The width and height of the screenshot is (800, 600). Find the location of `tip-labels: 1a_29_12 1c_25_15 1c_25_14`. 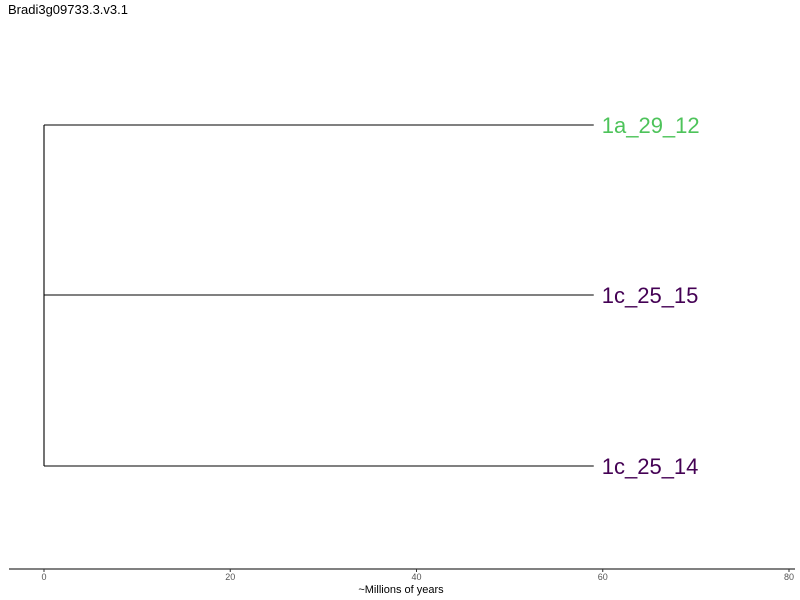

tip-labels: 1a_29_12 1c_25_15 1c_25_14 is located at coordinates (651, 296).